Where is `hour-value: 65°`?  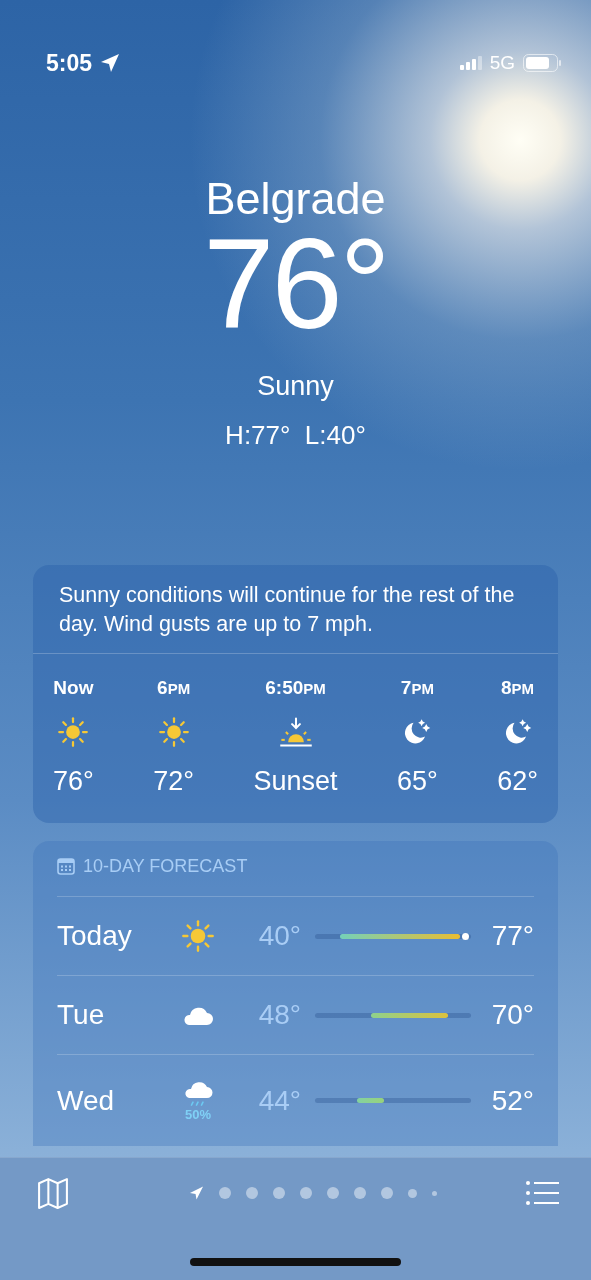 hour-value: 65° is located at coordinates (417, 781).